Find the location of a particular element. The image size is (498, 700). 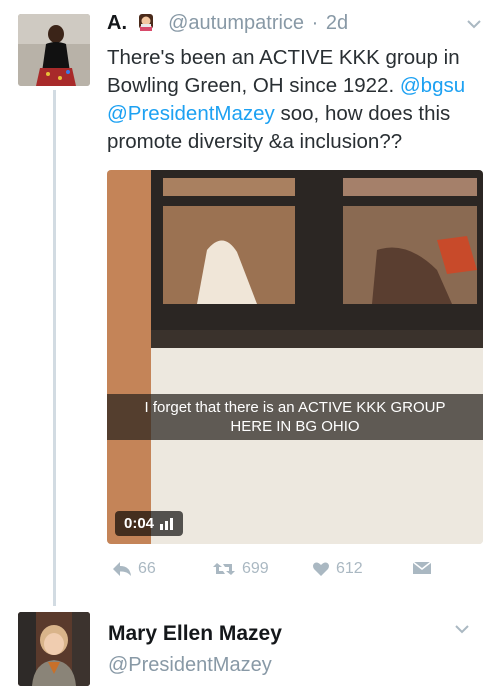

reply-count: 66 is located at coordinates (147, 568).